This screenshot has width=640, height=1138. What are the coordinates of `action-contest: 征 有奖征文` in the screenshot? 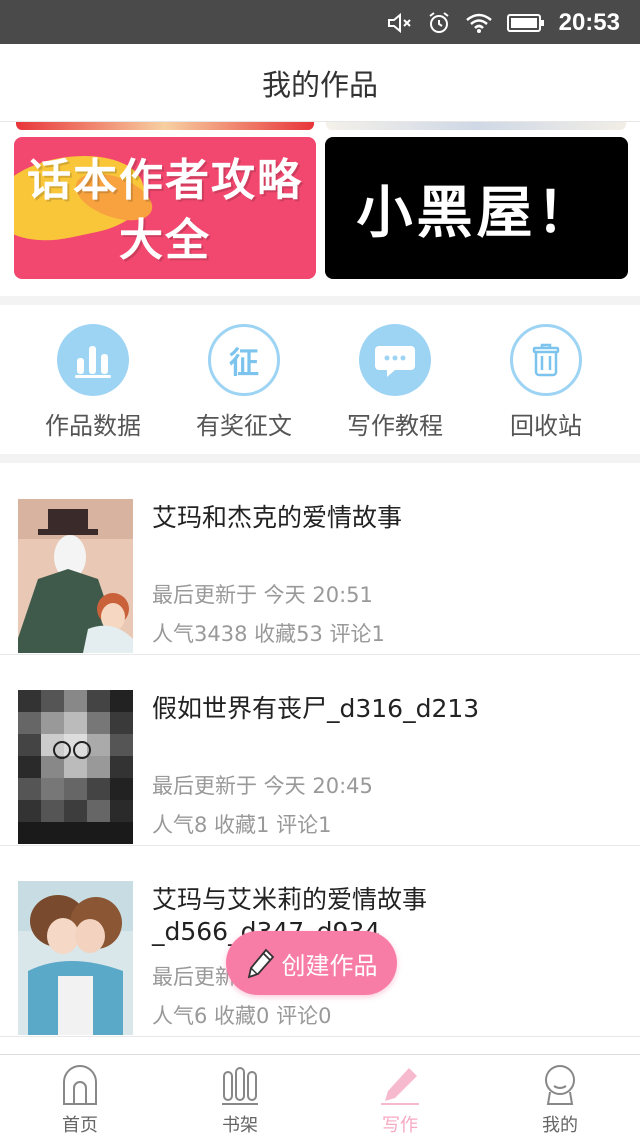 It's located at (244, 382).